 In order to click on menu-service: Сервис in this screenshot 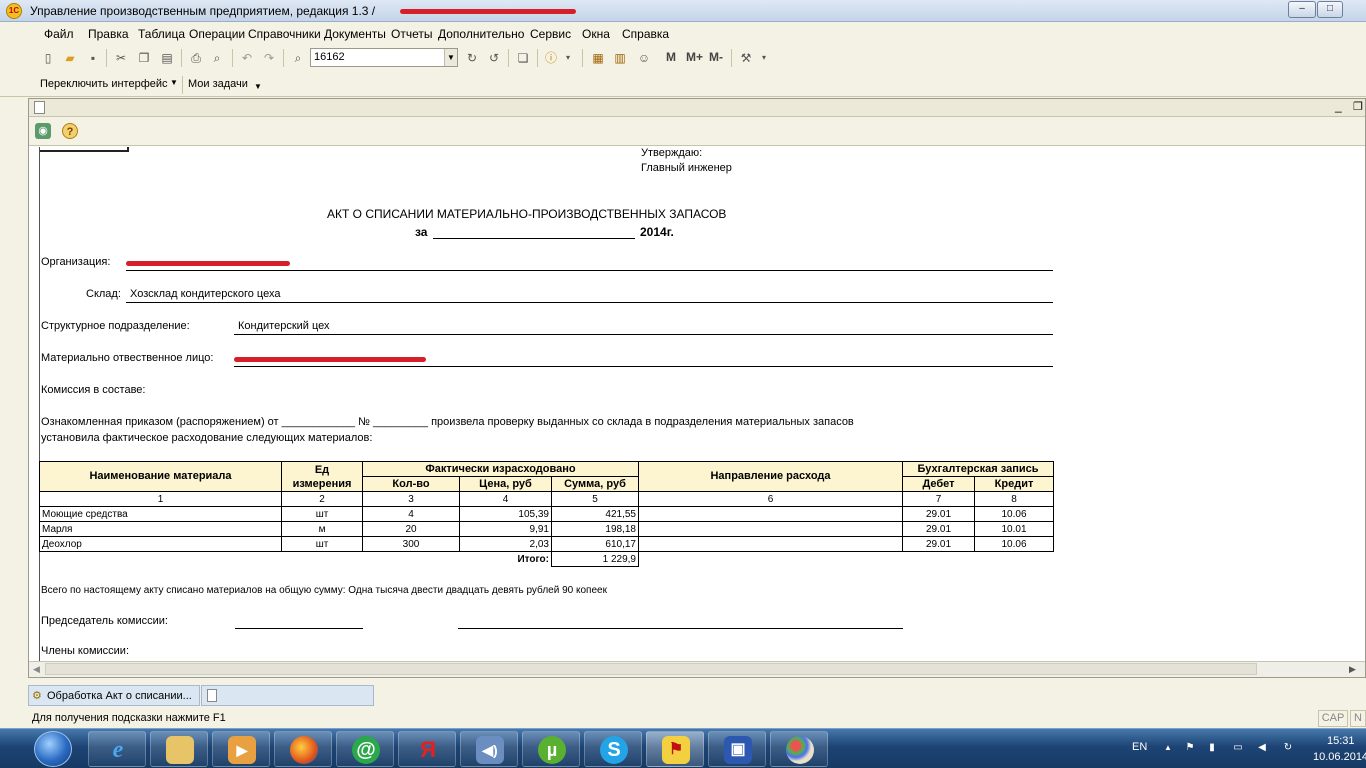, I will do `click(550, 34)`.